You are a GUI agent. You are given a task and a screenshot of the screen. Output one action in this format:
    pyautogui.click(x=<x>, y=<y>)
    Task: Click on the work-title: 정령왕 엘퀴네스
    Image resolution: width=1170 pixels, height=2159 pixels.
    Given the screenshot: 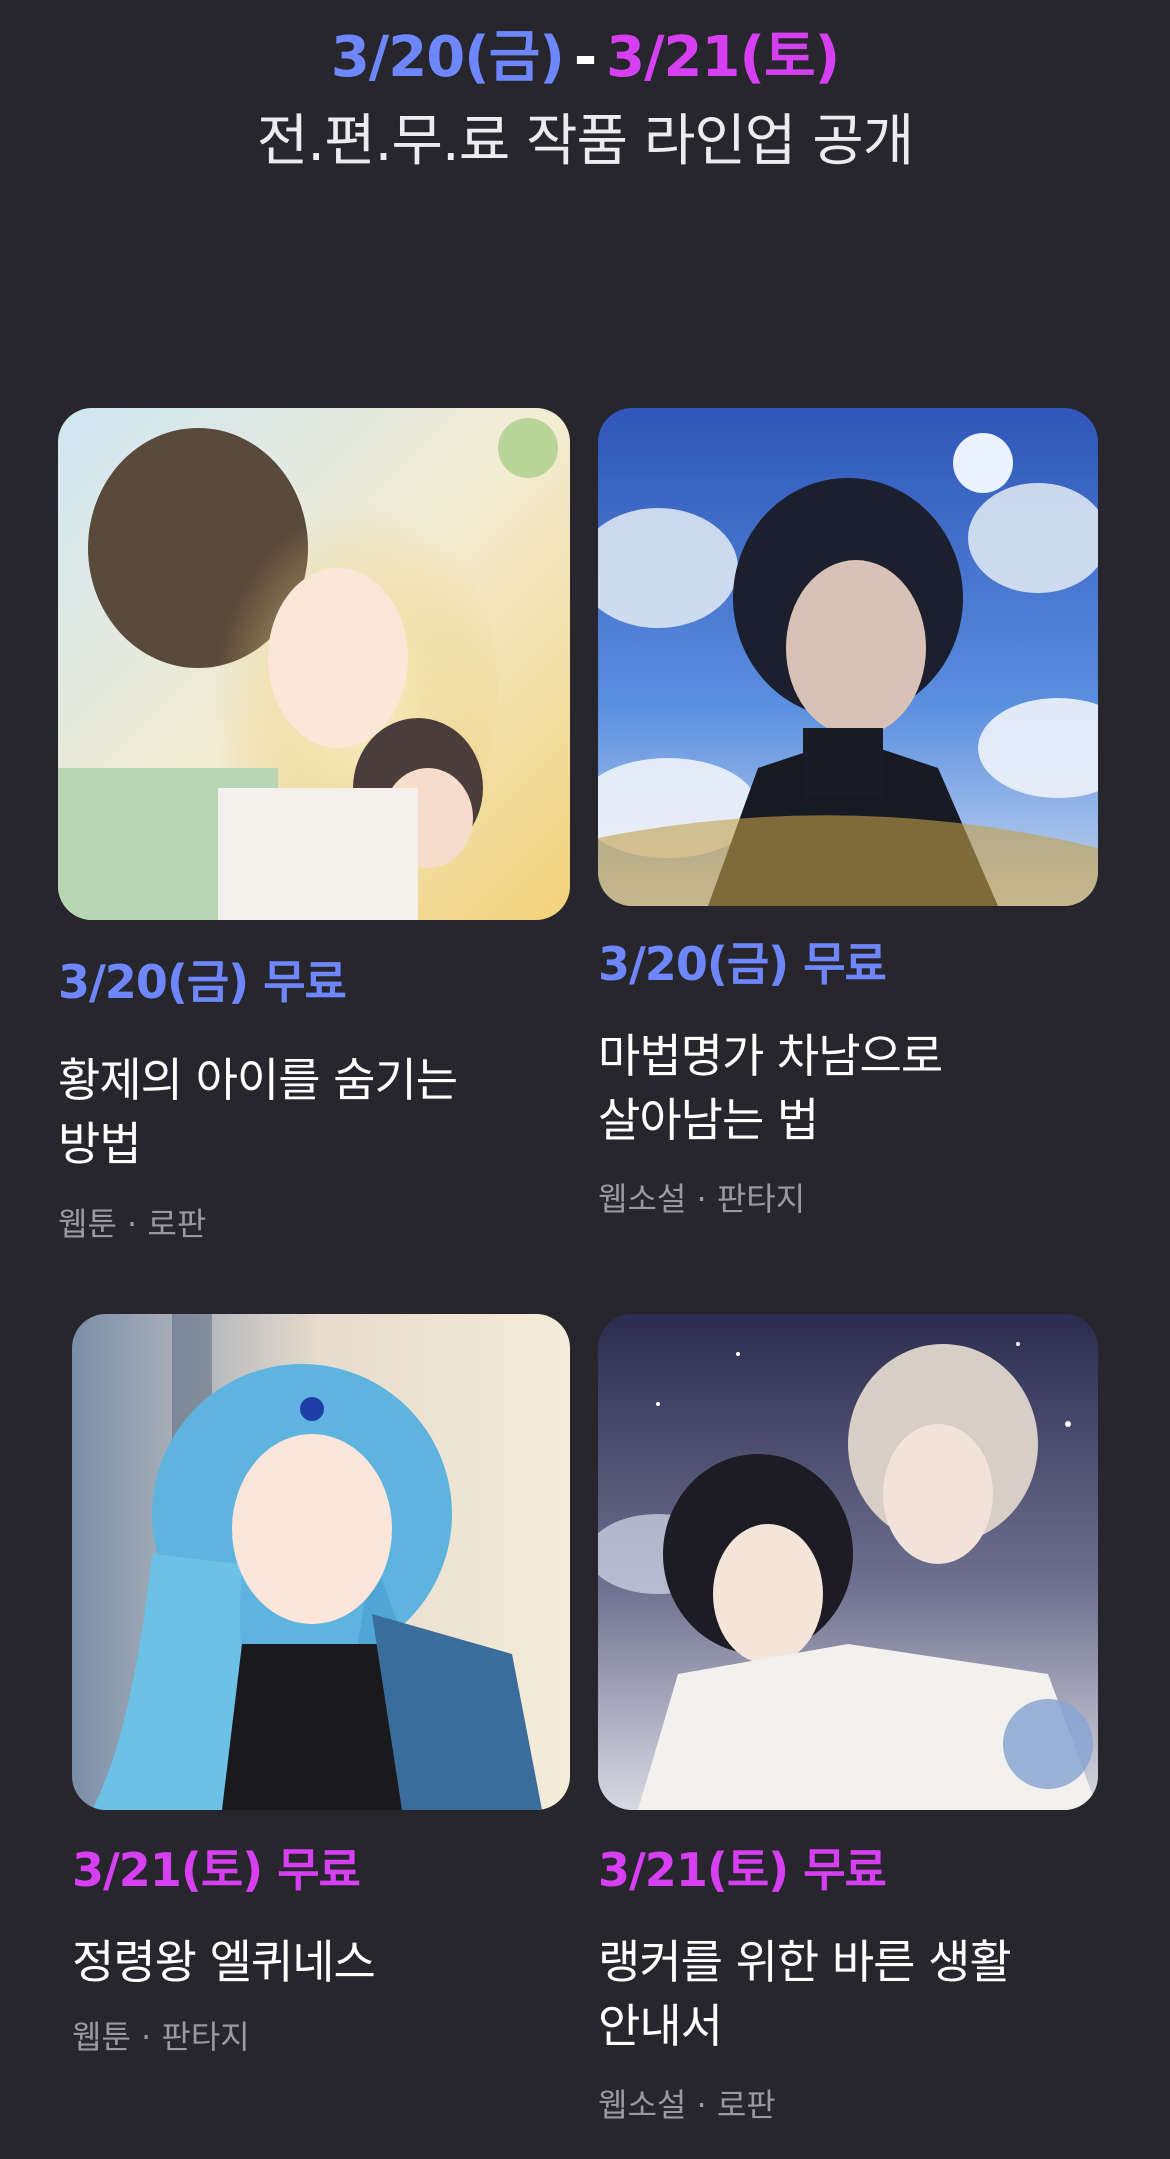 What is the action you would take?
    pyautogui.click(x=307, y=1962)
    